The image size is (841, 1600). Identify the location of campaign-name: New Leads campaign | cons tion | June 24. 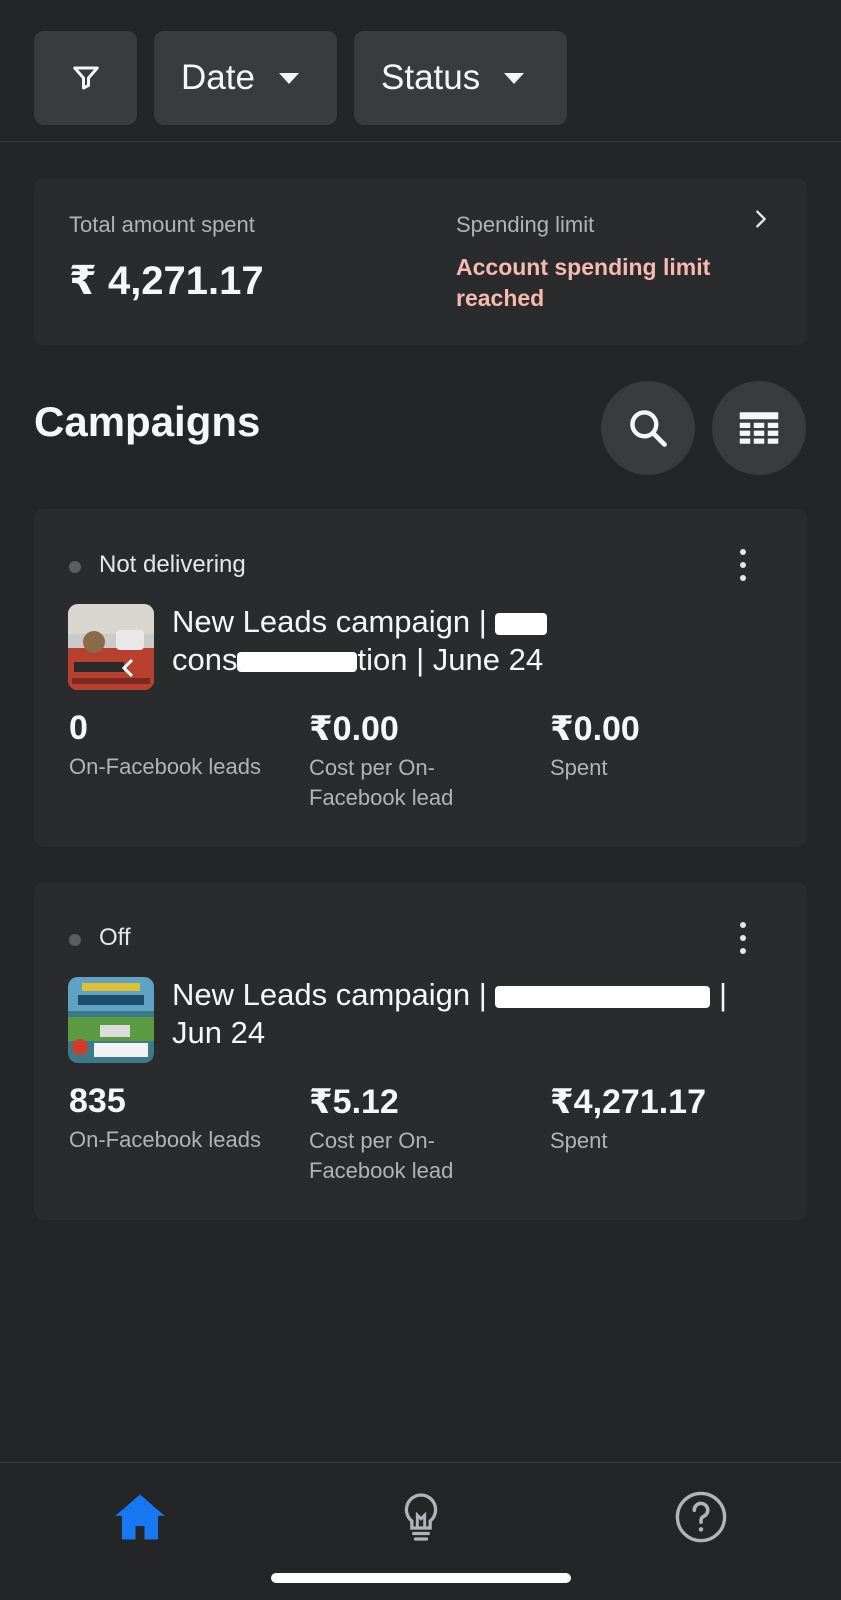
(472, 641).